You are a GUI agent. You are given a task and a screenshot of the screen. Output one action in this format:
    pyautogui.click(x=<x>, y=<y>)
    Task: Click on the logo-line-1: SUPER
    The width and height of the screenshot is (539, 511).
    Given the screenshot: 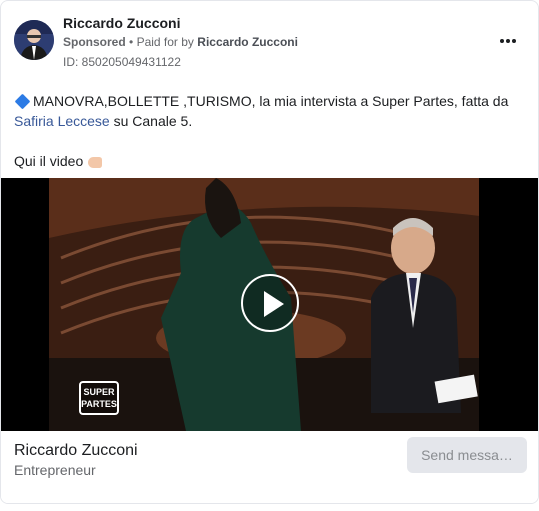 What is the action you would take?
    pyautogui.click(x=99, y=392)
    